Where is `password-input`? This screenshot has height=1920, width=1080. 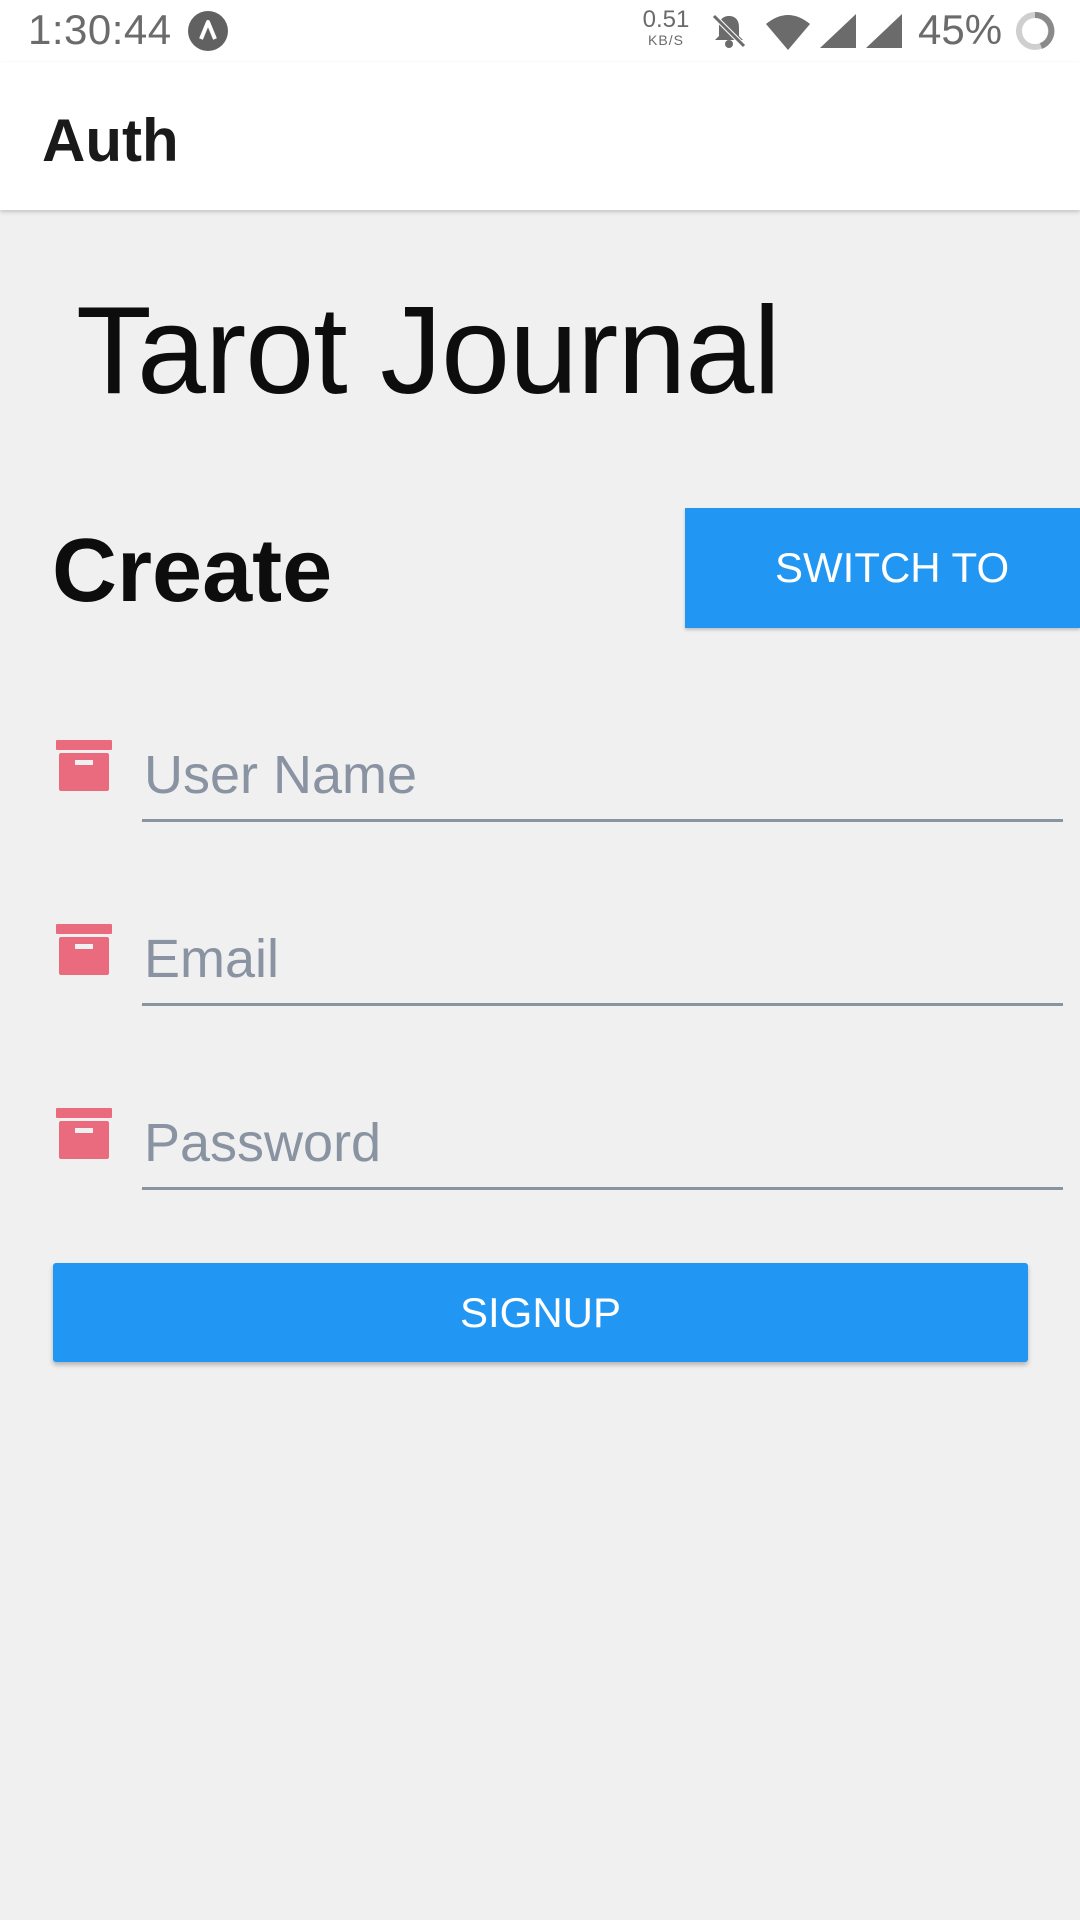
password-input is located at coordinates (602, 1144).